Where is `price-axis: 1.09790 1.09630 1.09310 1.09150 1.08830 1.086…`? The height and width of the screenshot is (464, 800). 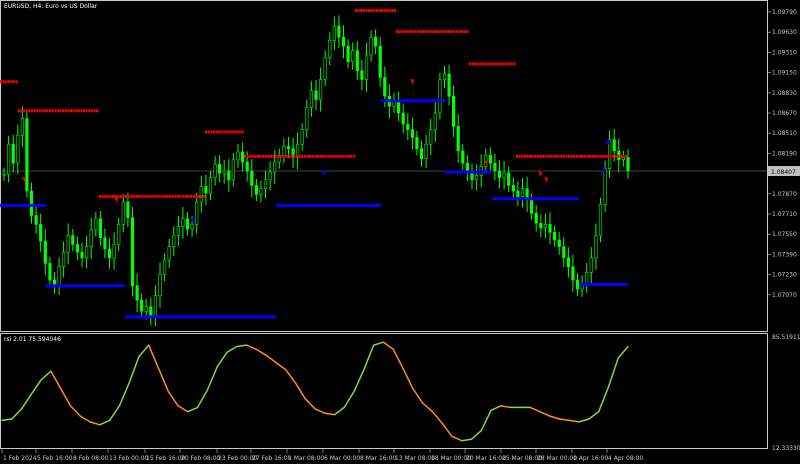 price-axis: 1.09790 1.09630 1.09310 1.09150 1.08830 1.086… is located at coordinates (782, 154).